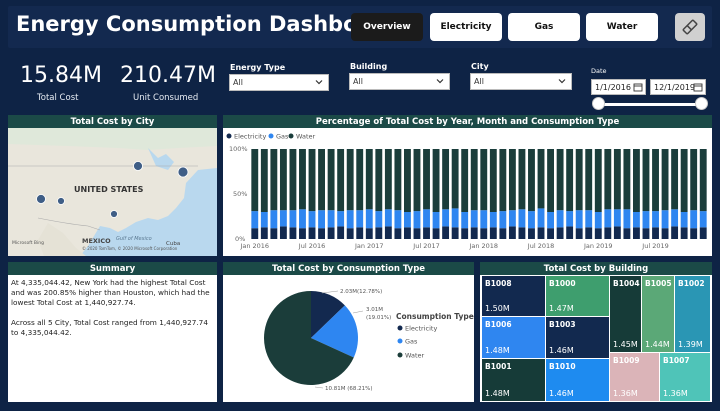 The height and width of the screenshot is (411, 720). Describe the element at coordinates (692, 314) in the screenshot. I see `treemap-tile-b1002: B1002 1.39M` at that location.